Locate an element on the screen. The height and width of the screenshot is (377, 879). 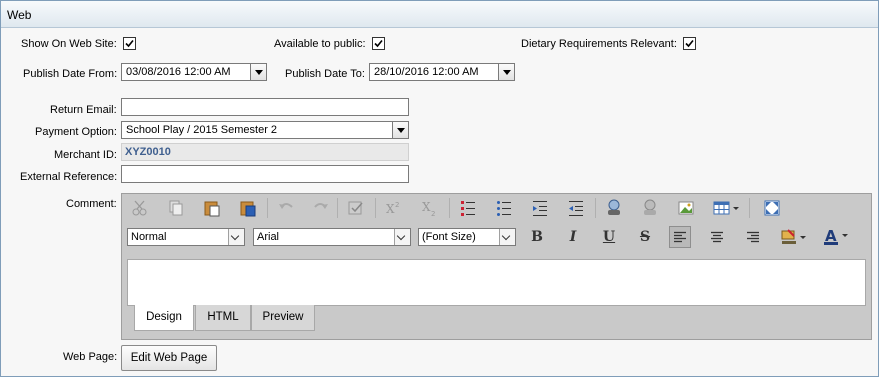
image-icon is located at coordinates (686, 208).